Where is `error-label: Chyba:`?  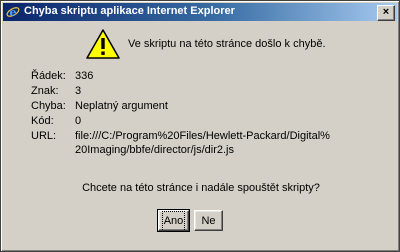
error-label: Chyba: is located at coordinates (48, 106).